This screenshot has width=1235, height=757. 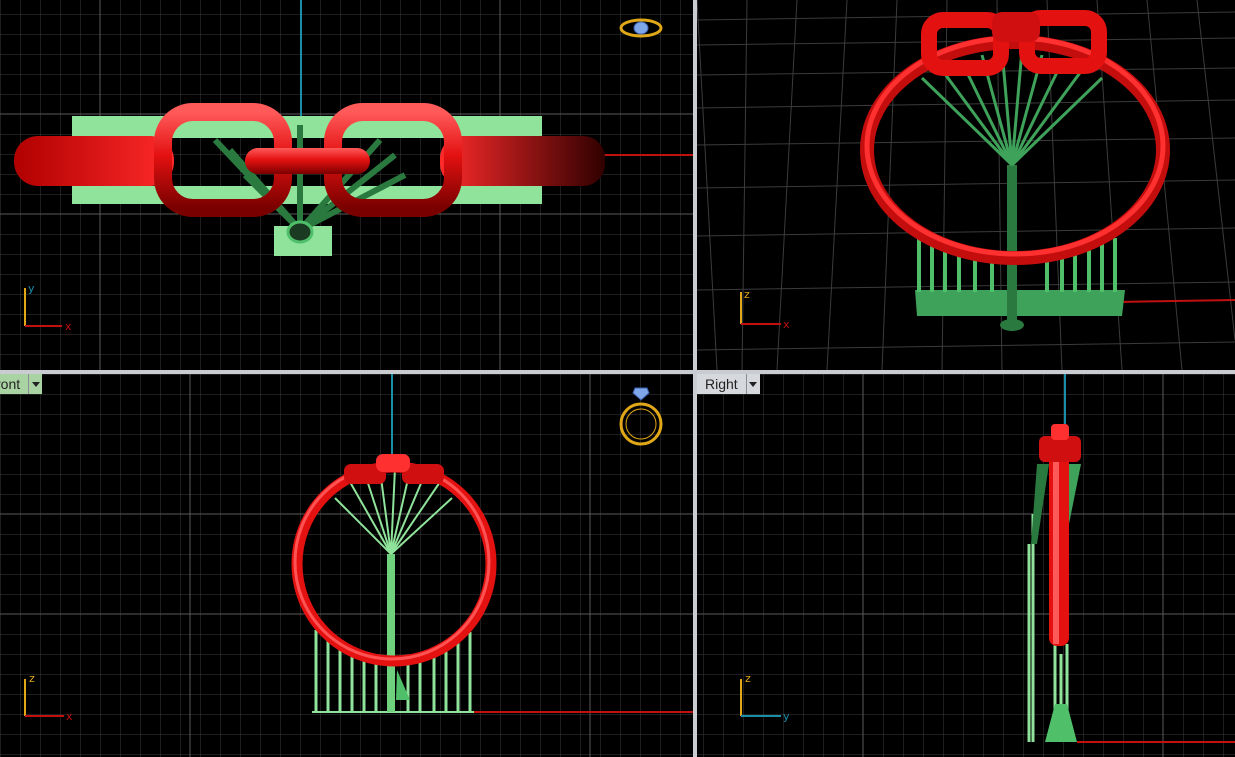 I want to click on chain-link-center, so click(x=307, y=161).